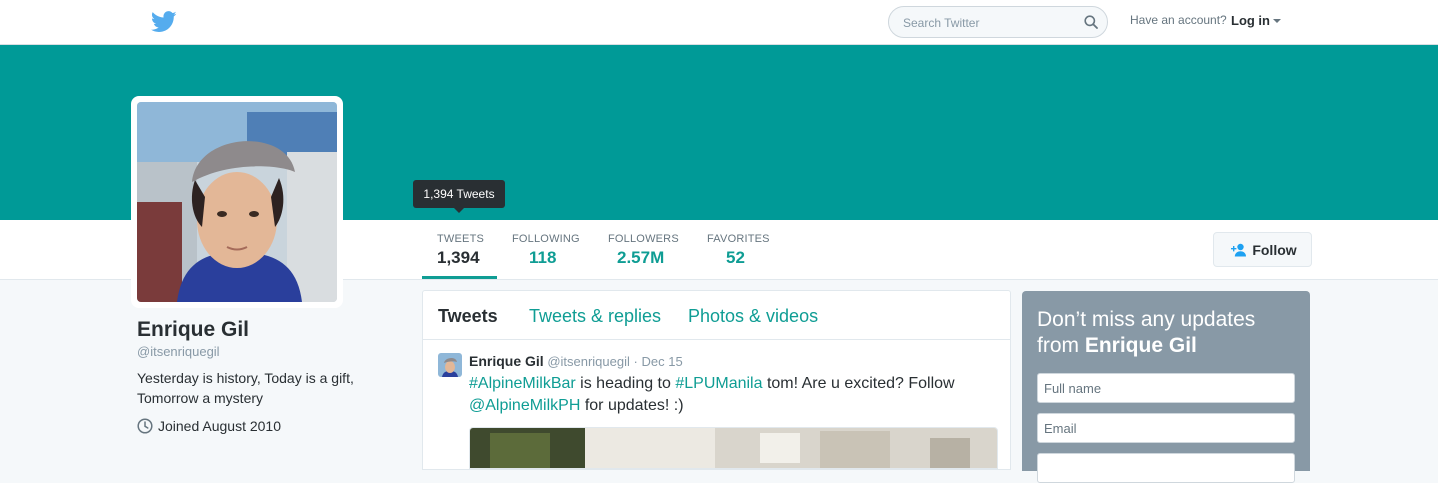 The height and width of the screenshot is (483, 1438). I want to click on tweet-avatar-photo, so click(450, 365).